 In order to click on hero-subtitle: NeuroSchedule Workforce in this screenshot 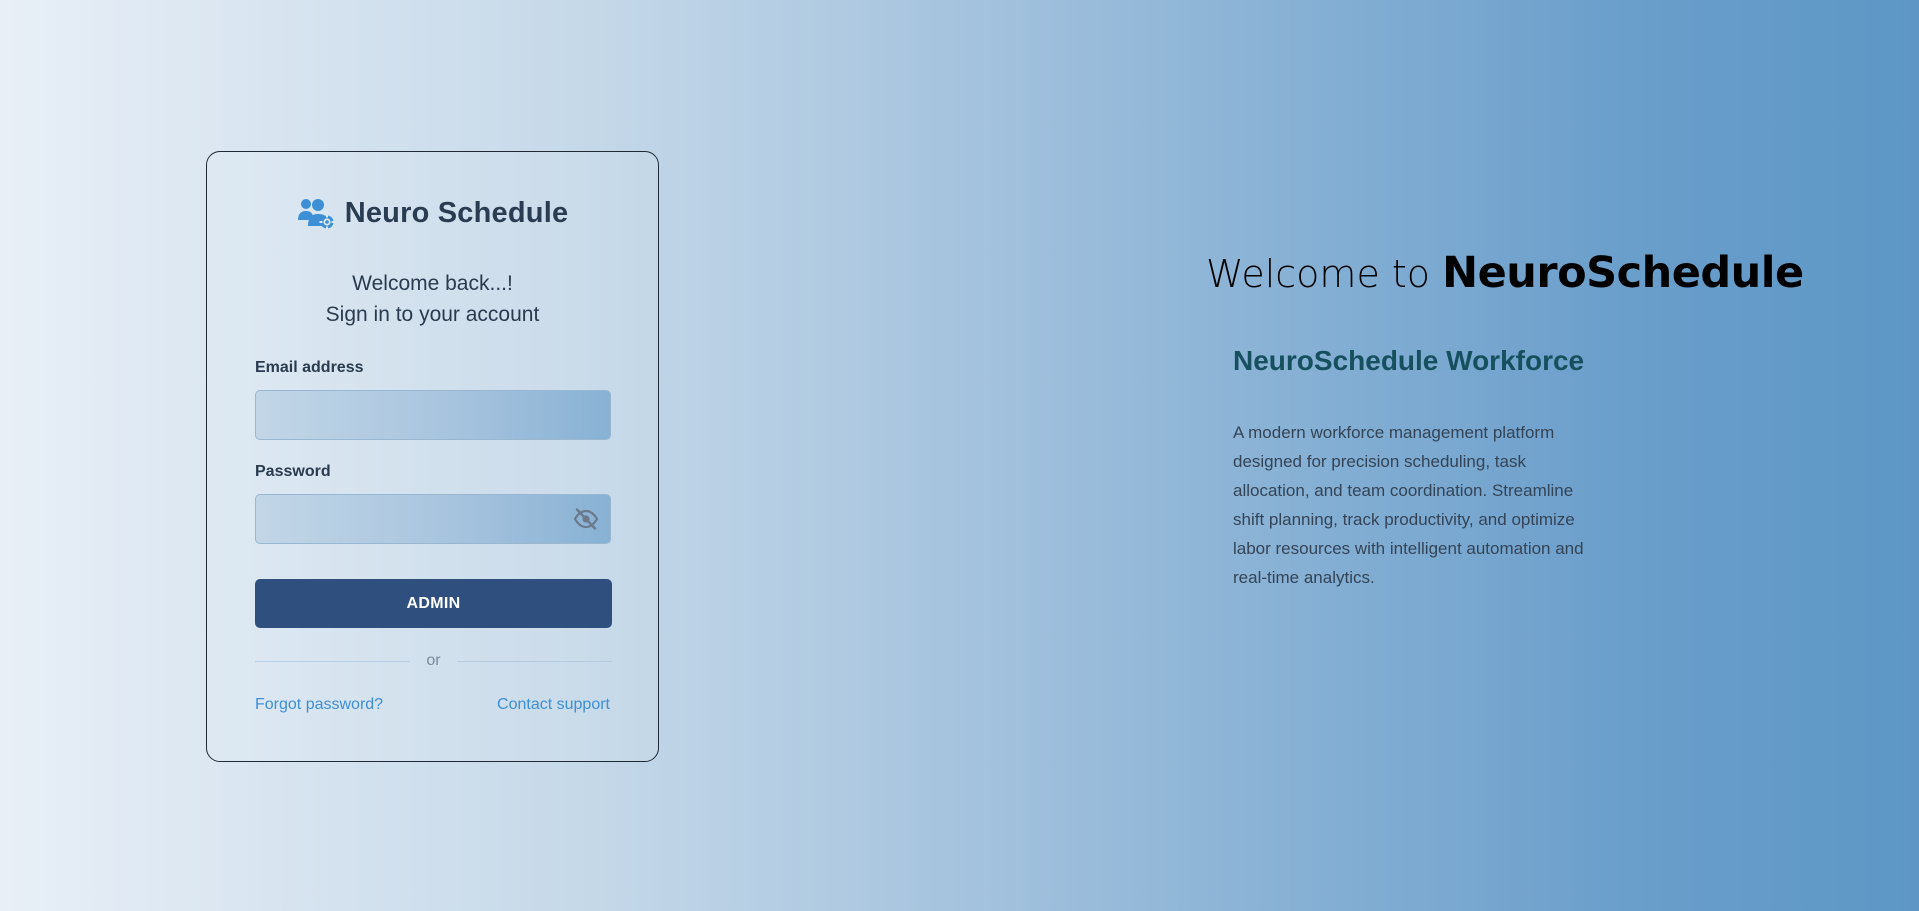, I will do `click(1409, 360)`.